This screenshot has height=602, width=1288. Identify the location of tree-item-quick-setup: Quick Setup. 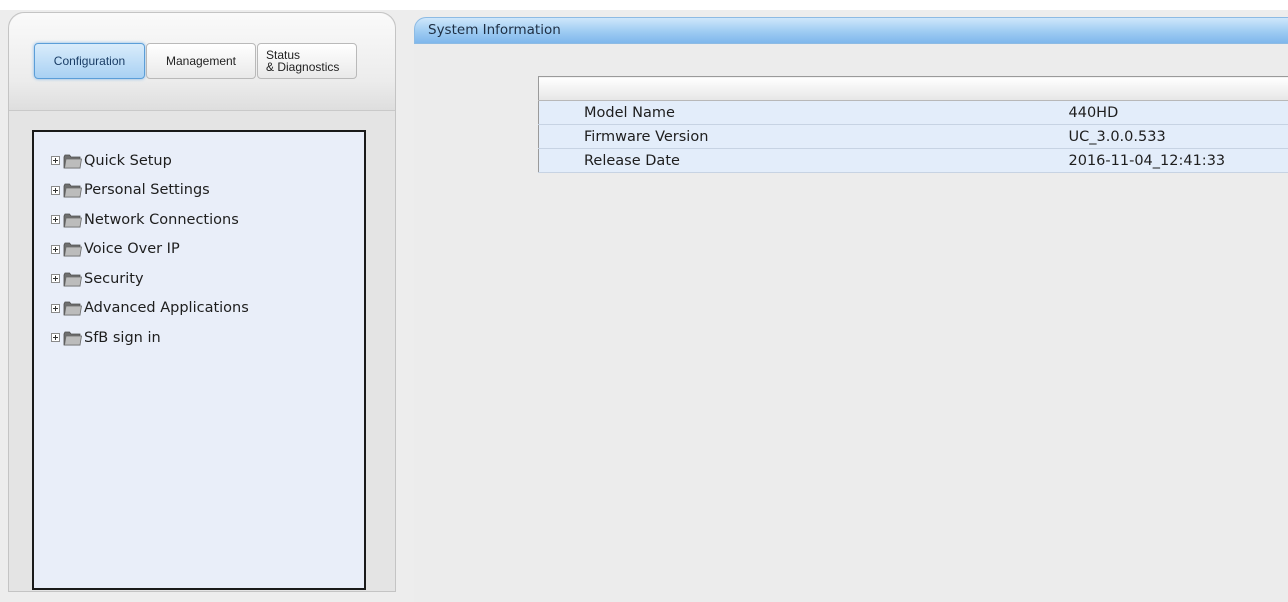
(207, 161).